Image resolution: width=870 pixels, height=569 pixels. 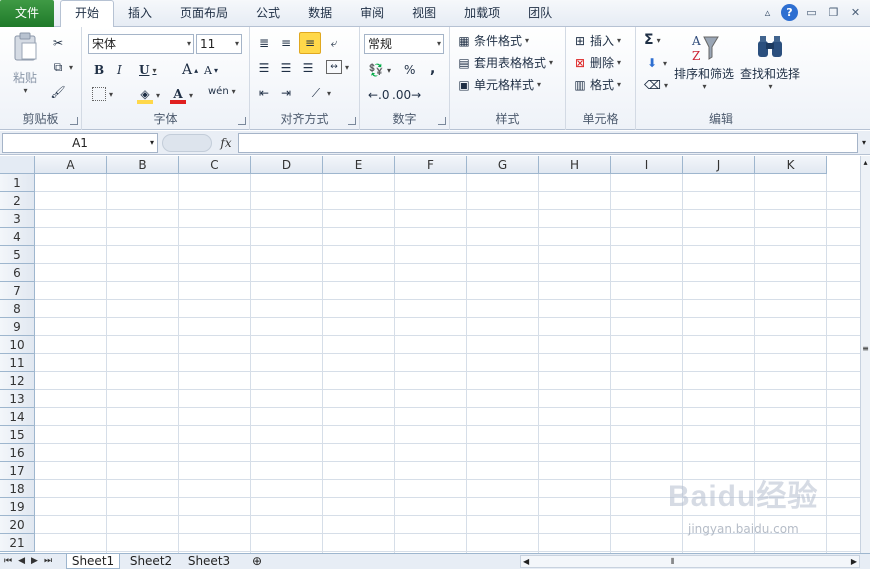 What do you see at coordinates (17, 273) in the screenshot?
I see `row-header-6: 6` at bounding box center [17, 273].